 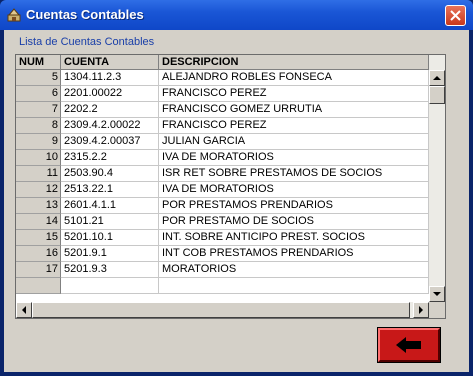 I want to click on row-descripcion-cell, so click(x=294, y=286).